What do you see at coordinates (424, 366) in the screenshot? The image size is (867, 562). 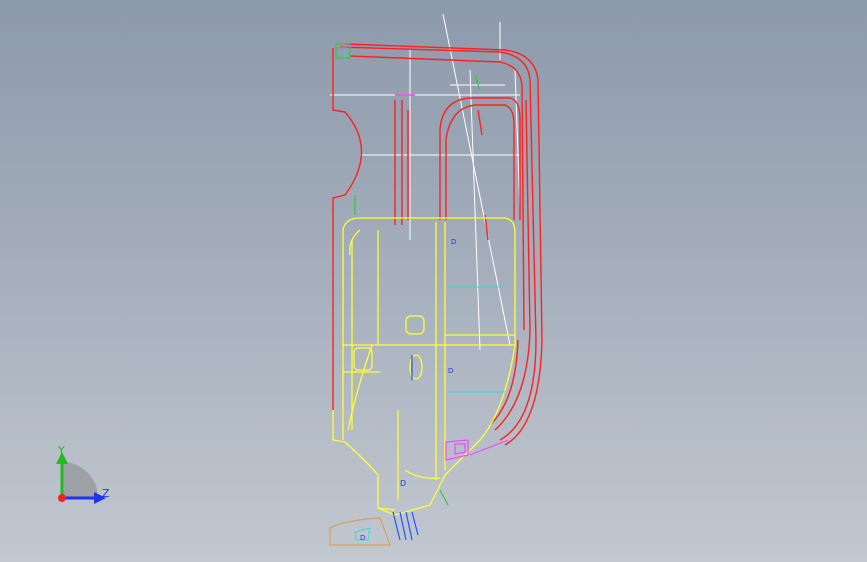 I see `panel-outline` at bounding box center [424, 366].